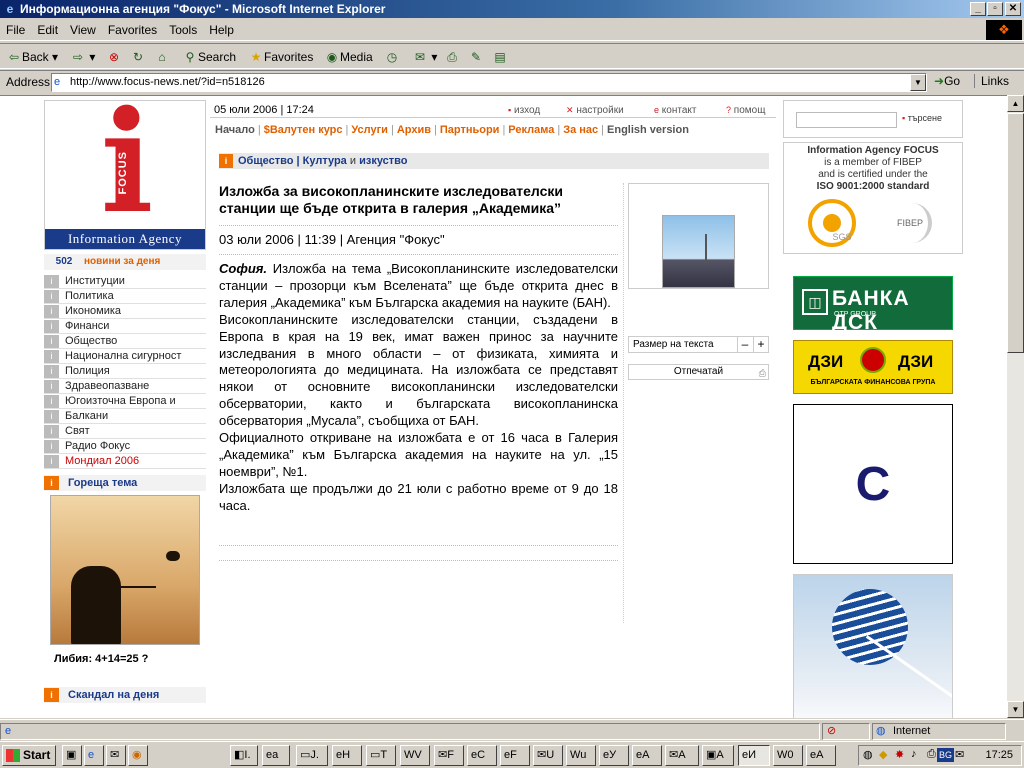  Describe the element at coordinates (125, 401) in the screenshot. I see `nav-item: i Югоизточна Европа и` at that location.